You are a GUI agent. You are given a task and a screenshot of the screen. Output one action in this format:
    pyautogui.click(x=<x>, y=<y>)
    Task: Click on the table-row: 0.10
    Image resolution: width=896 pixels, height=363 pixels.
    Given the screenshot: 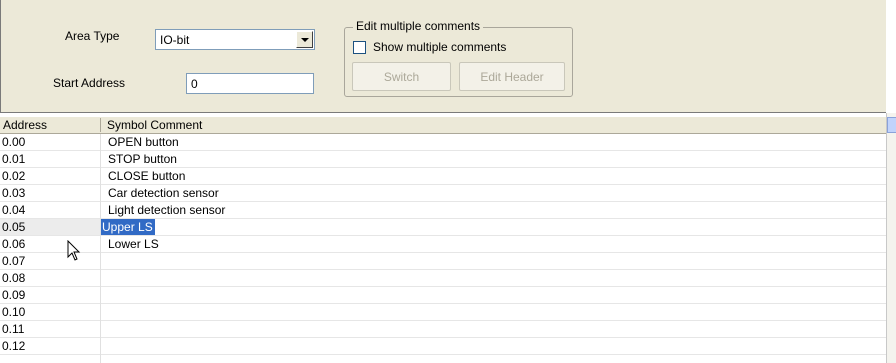 What is the action you would take?
    pyautogui.click(x=443, y=312)
    